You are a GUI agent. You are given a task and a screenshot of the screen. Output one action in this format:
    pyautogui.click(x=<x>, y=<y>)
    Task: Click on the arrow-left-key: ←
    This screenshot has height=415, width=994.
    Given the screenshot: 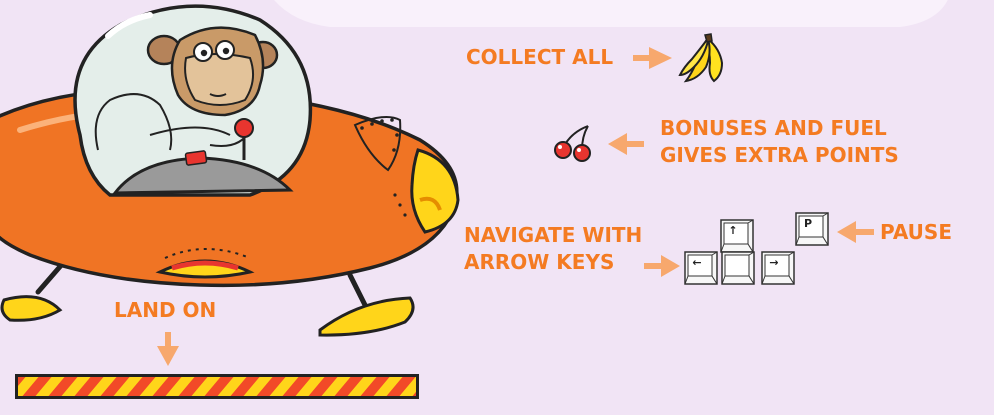 What is the action you would take?
    pyautogui.click(x=701, y=268)
    